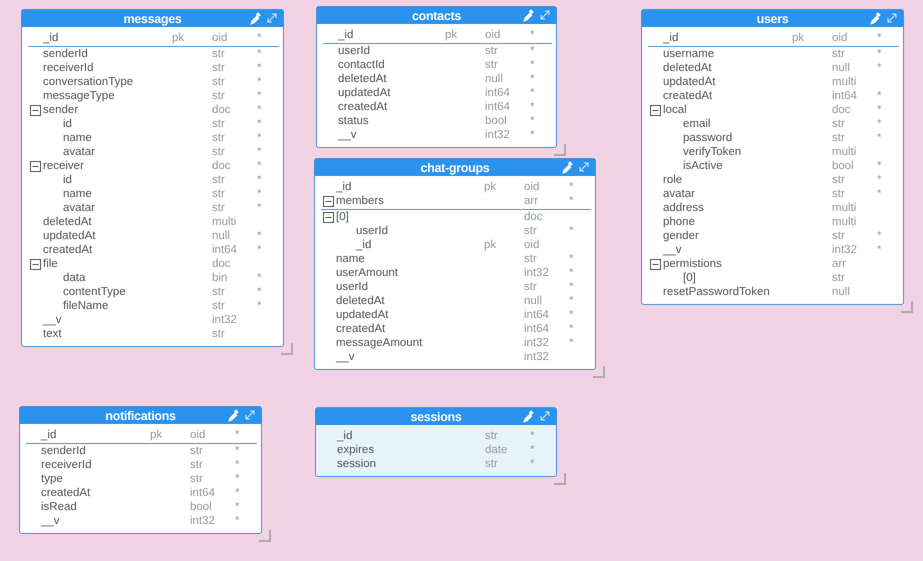  What do you see at coordinates (221, 236) in the screenshot?
I see `field-type: null` at bounding box center [221, 236].